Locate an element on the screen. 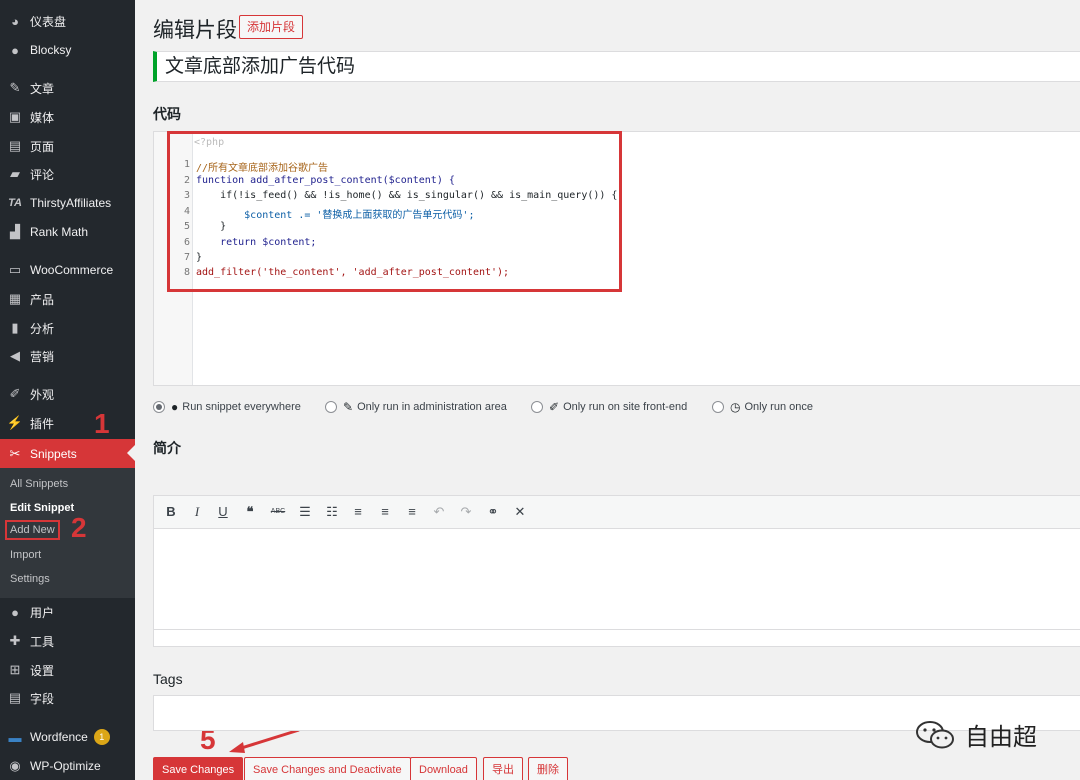 Image resolution: width=1080 pixels, height=780 pixels. menu-label: 分析 is located at coordinates (42, 328).